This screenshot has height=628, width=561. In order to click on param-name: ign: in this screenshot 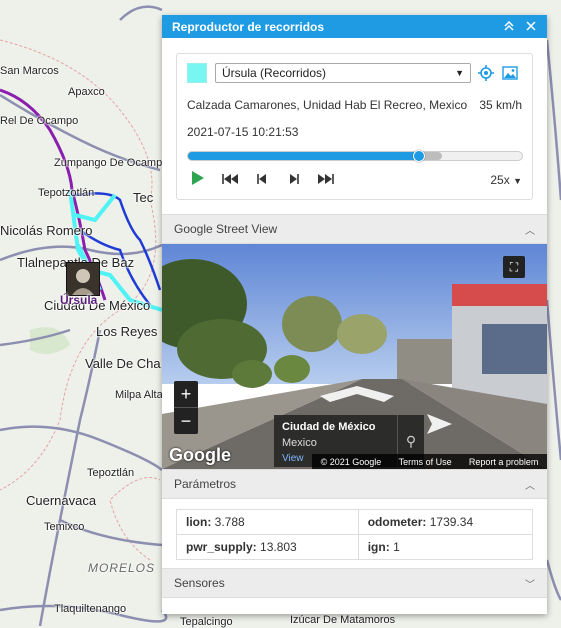, I will do `click(378, 547)`.